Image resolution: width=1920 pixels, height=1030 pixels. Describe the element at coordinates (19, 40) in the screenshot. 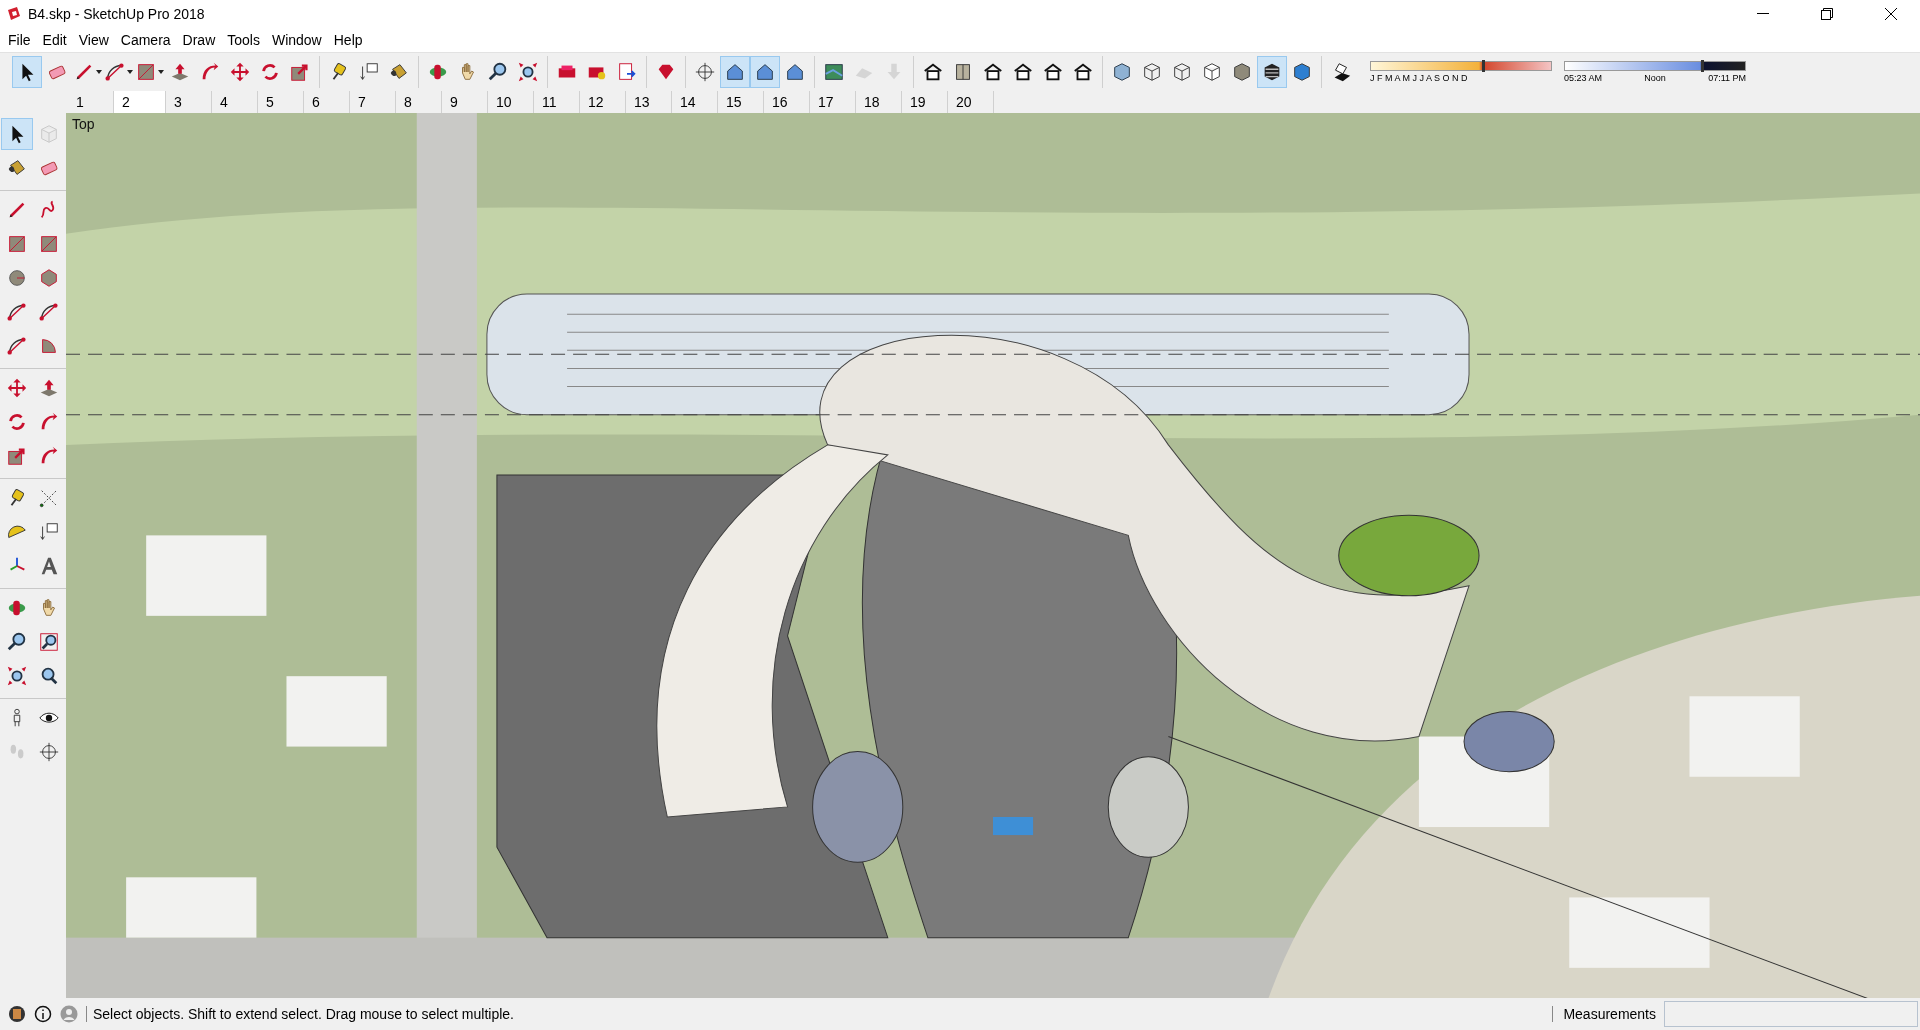

I see `menu-item: File` at that location.